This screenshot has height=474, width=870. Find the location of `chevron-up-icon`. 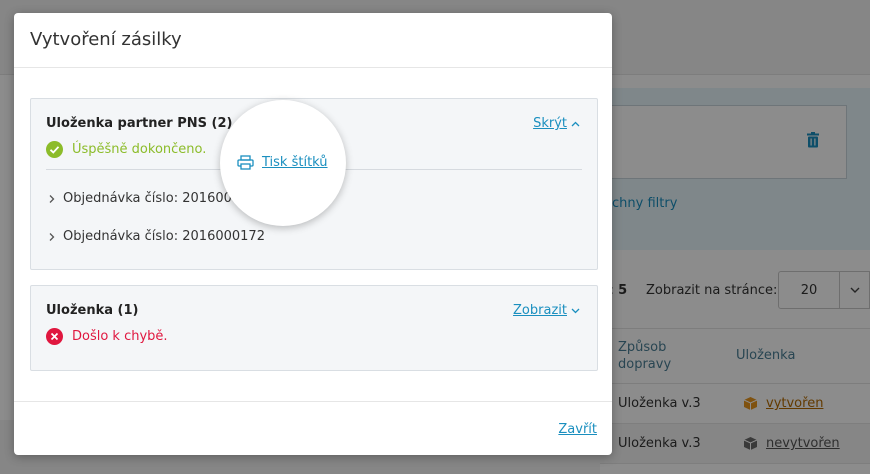

chevron-up-icon is located at coordinates (575, 123).